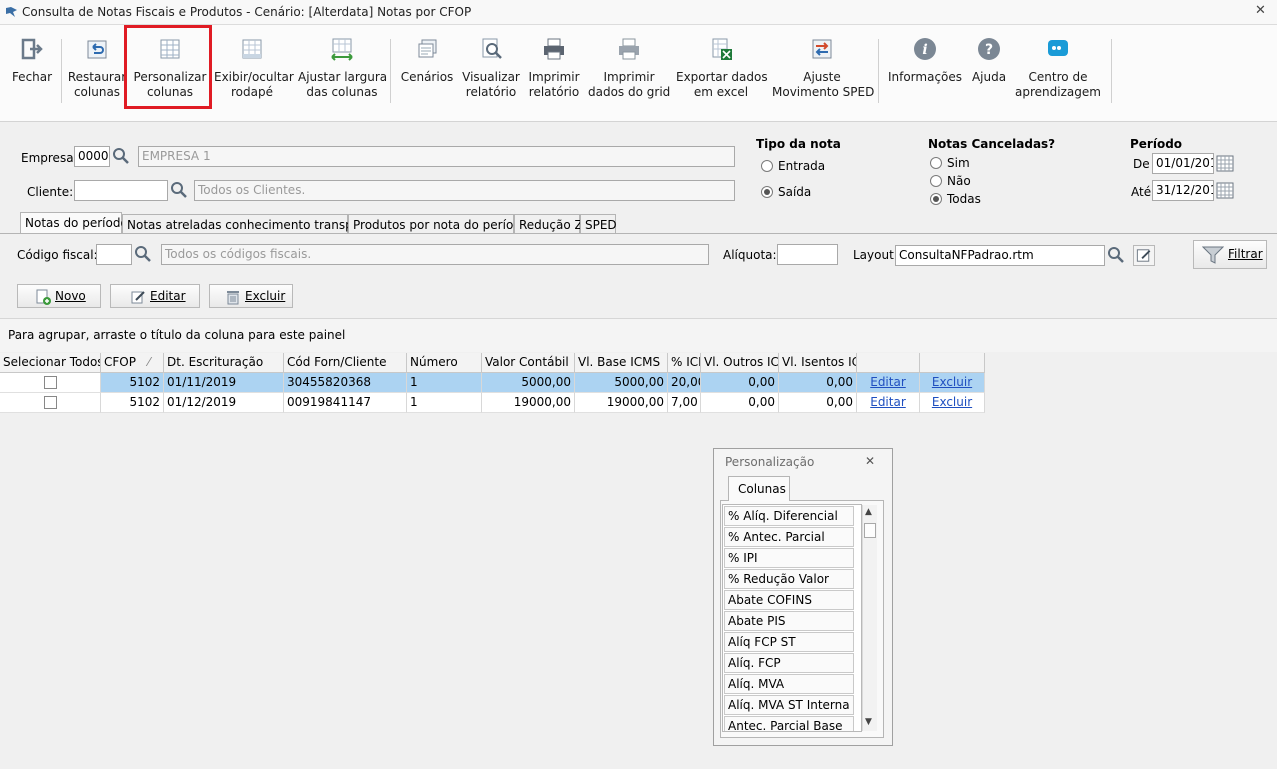 Image resolution: width=1277 pixels, height=769 pixels. I want to click on imprimir-dados-grid-button: Imprimir dados do grid, so click(629, 65).